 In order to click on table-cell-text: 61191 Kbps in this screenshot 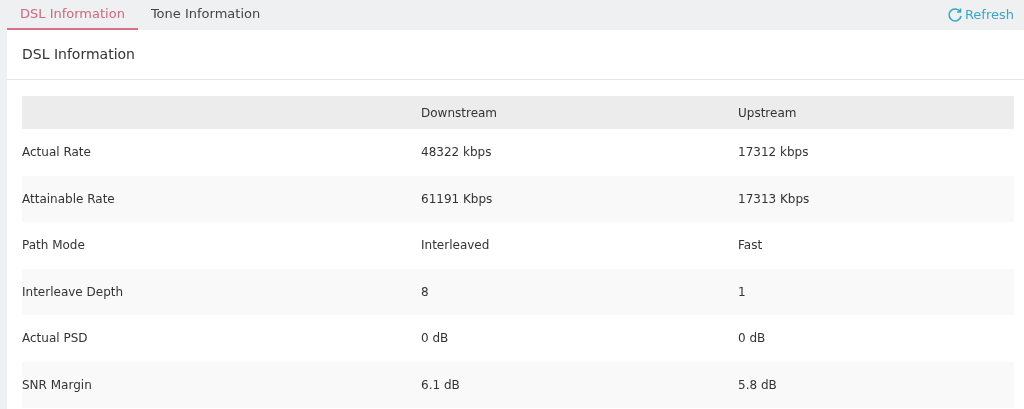, I will do `click(457, 199)`.